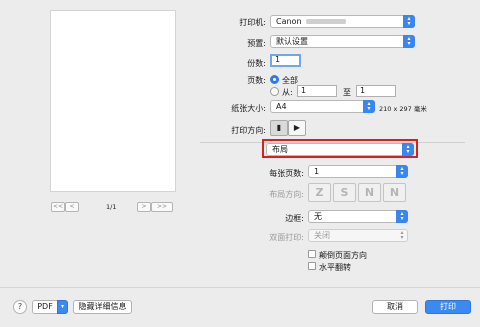  I want to click on section-popup: 布局 ▴ ▾, so click(340, 149).